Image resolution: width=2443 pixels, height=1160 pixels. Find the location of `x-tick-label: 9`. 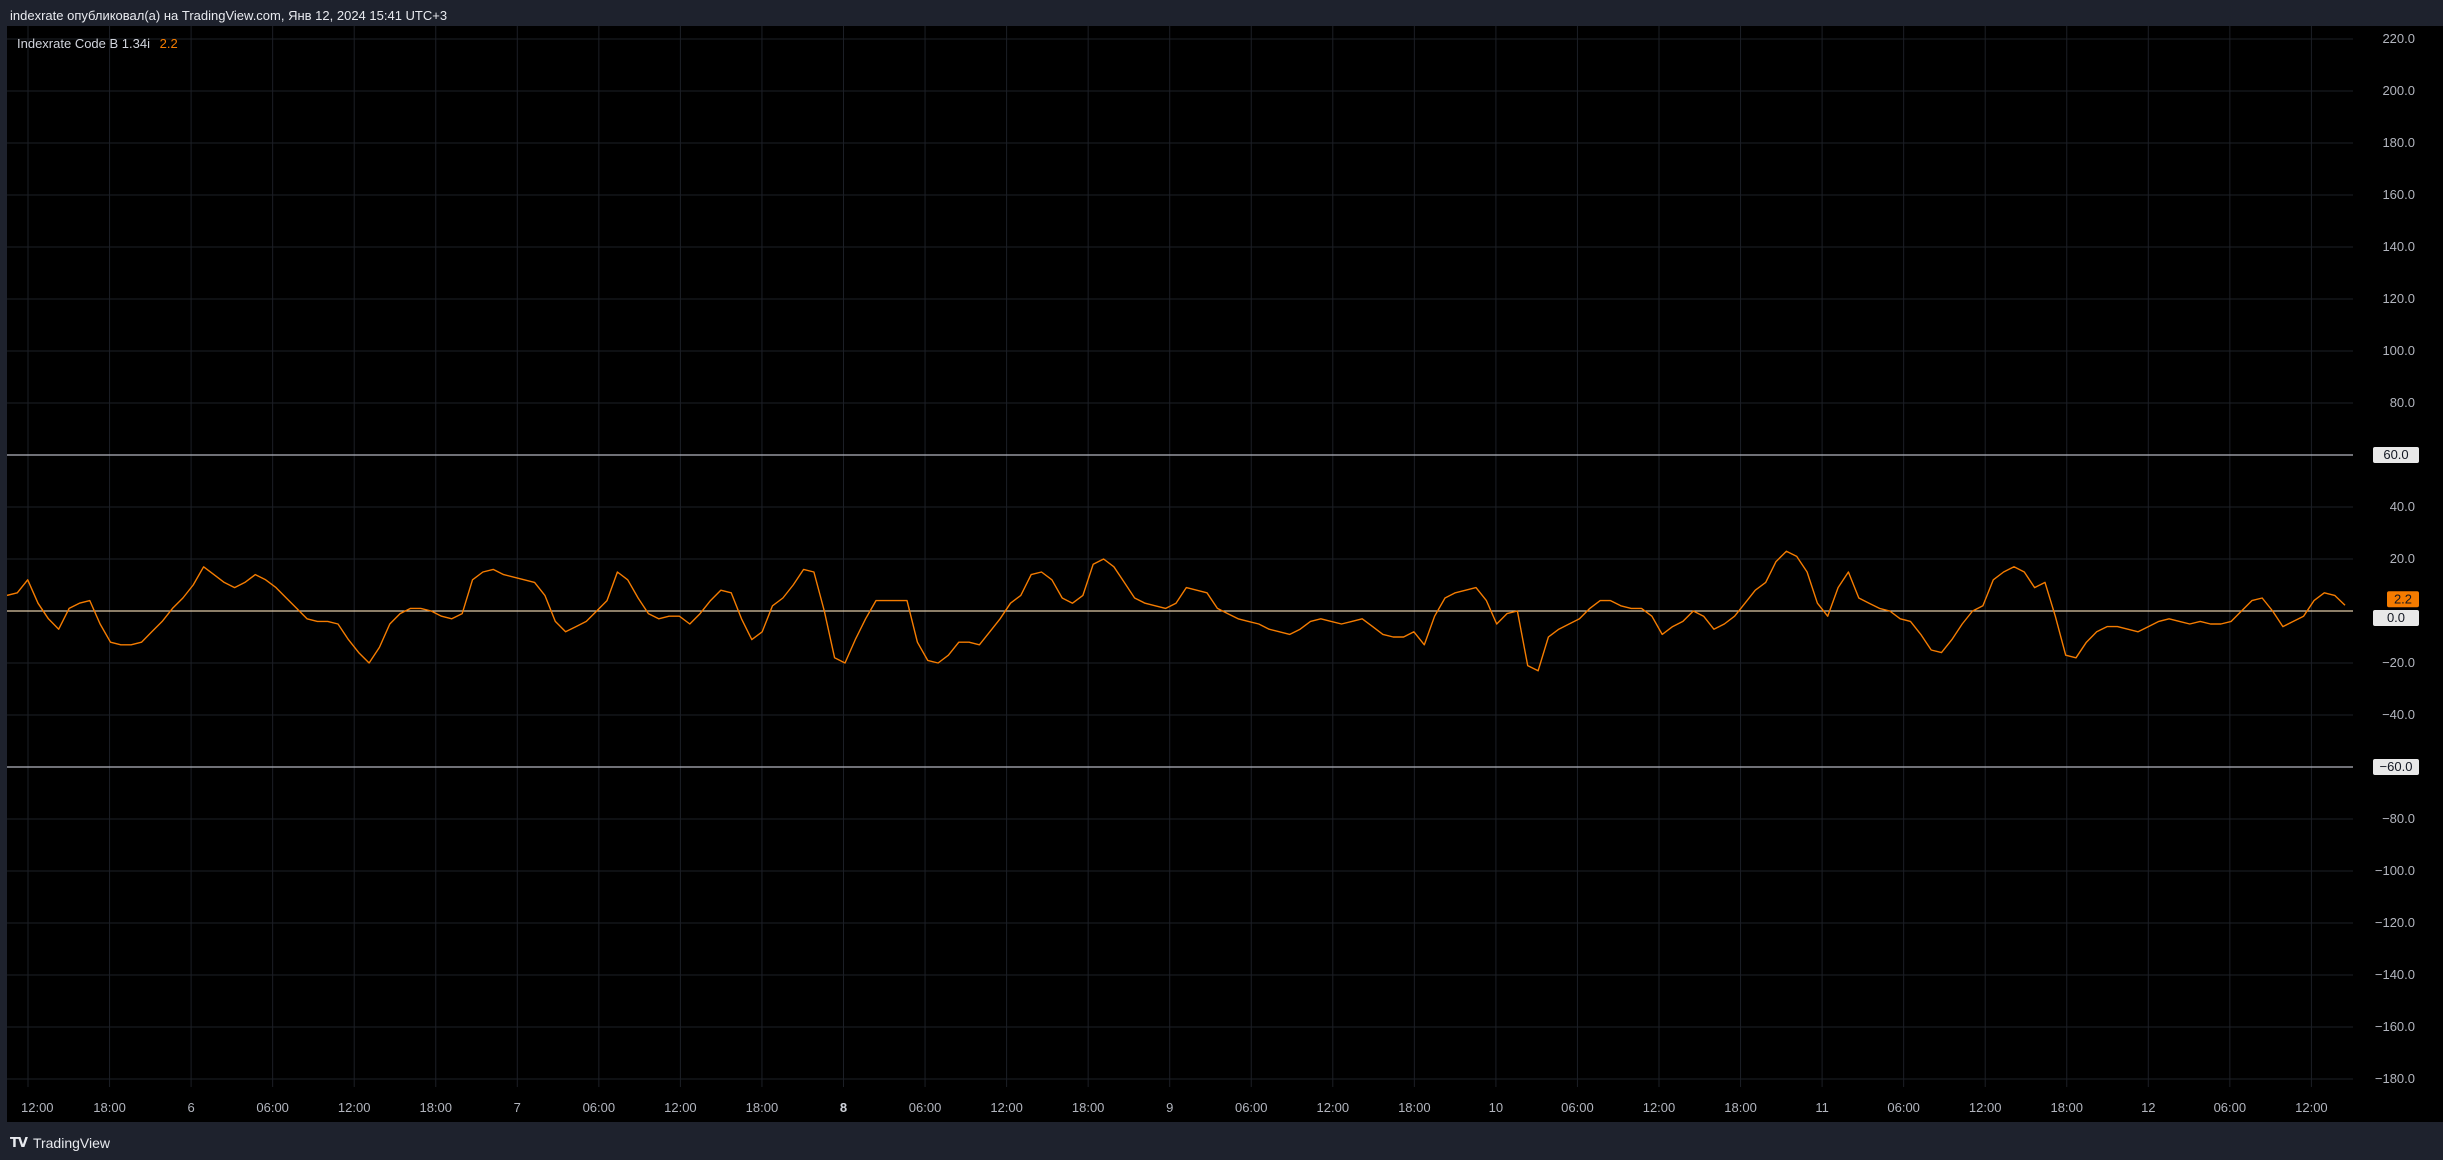

x-tick-label: 9 is located at coordinates (1169, 1107).